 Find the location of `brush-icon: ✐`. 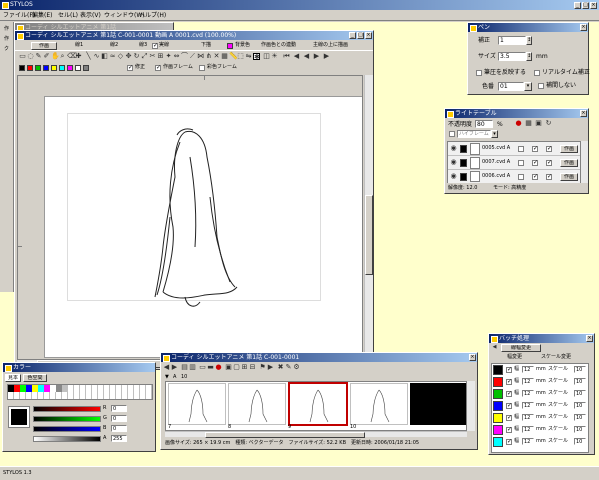

brush-icon: ✐ is located at coordinates (46, 56).